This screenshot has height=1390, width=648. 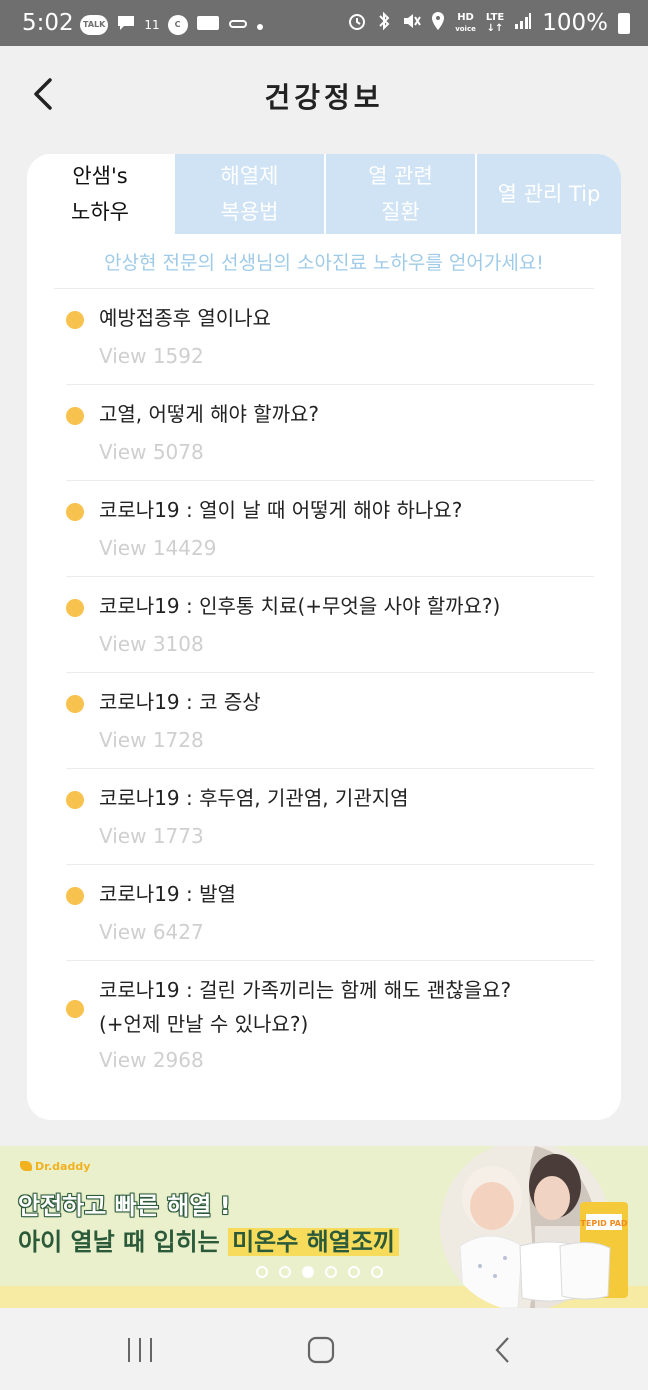 What do you see at coordinates (204, 1024) in the screenshot?
I see `article-title-line2: (+언제 만날 수 있나요?)` at bounding box center [204, 1024].